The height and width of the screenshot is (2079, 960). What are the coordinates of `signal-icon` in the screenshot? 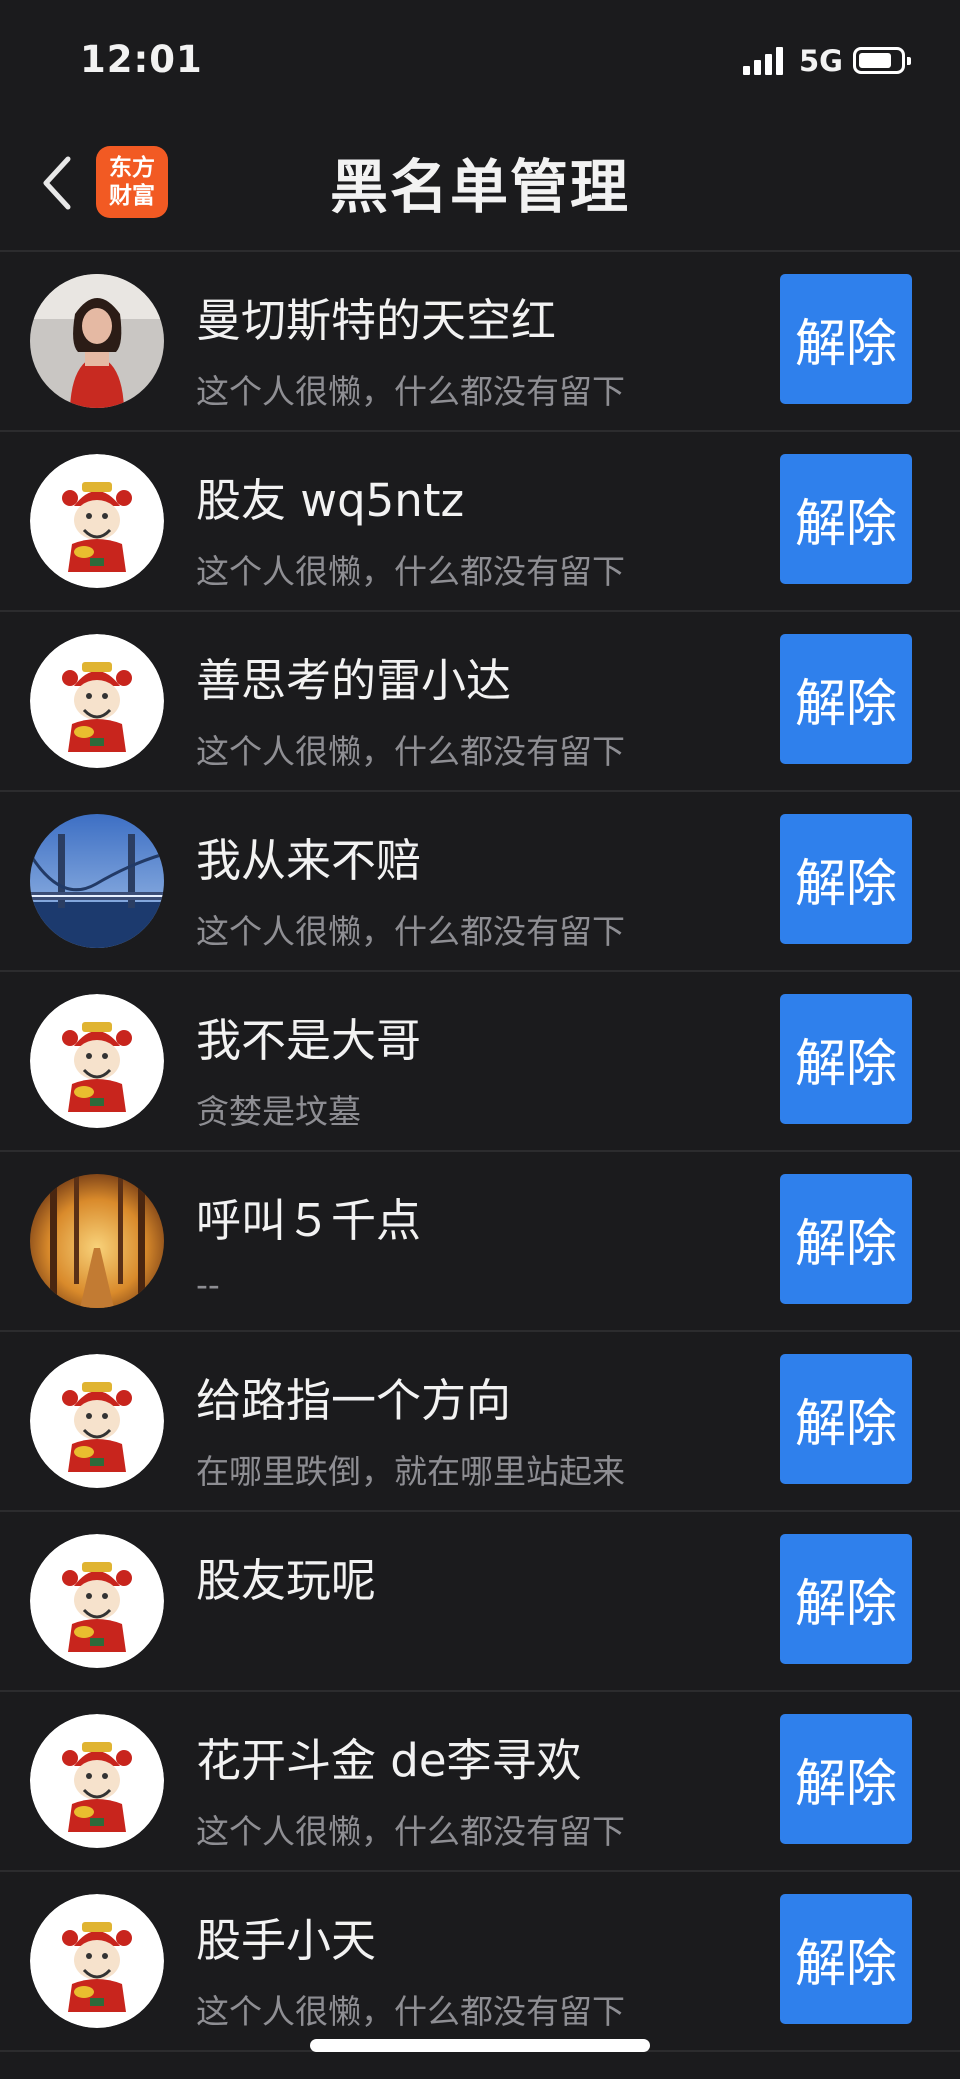 It's located at (764, 61).